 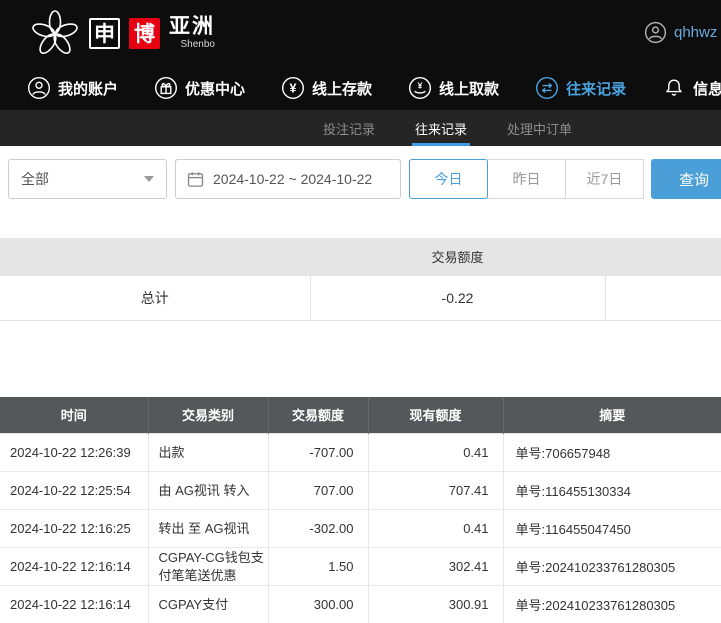 What do you see at coordinates (74, 490) in the screenshot?
I see `cell-time: 2024-10-22 12:25:54` at bounding box center [74, 490].